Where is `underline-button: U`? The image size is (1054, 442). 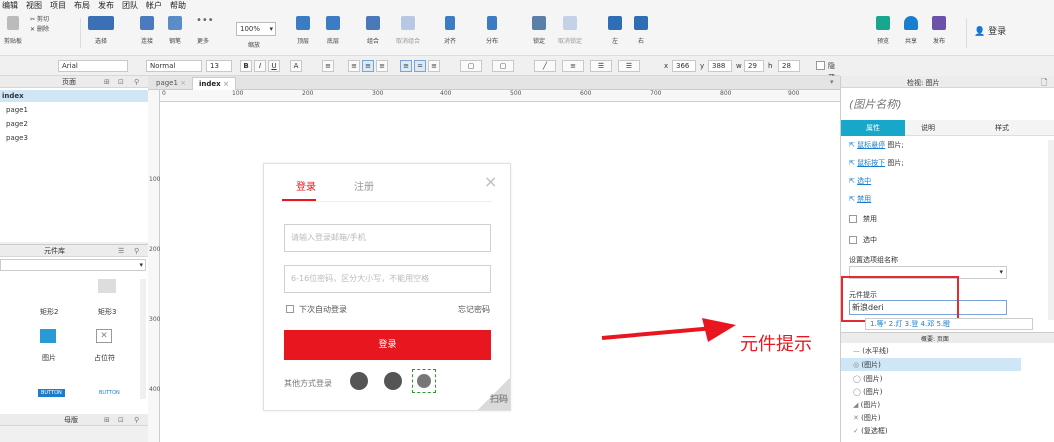
underline-button: U is located at coordinates (274, 66).